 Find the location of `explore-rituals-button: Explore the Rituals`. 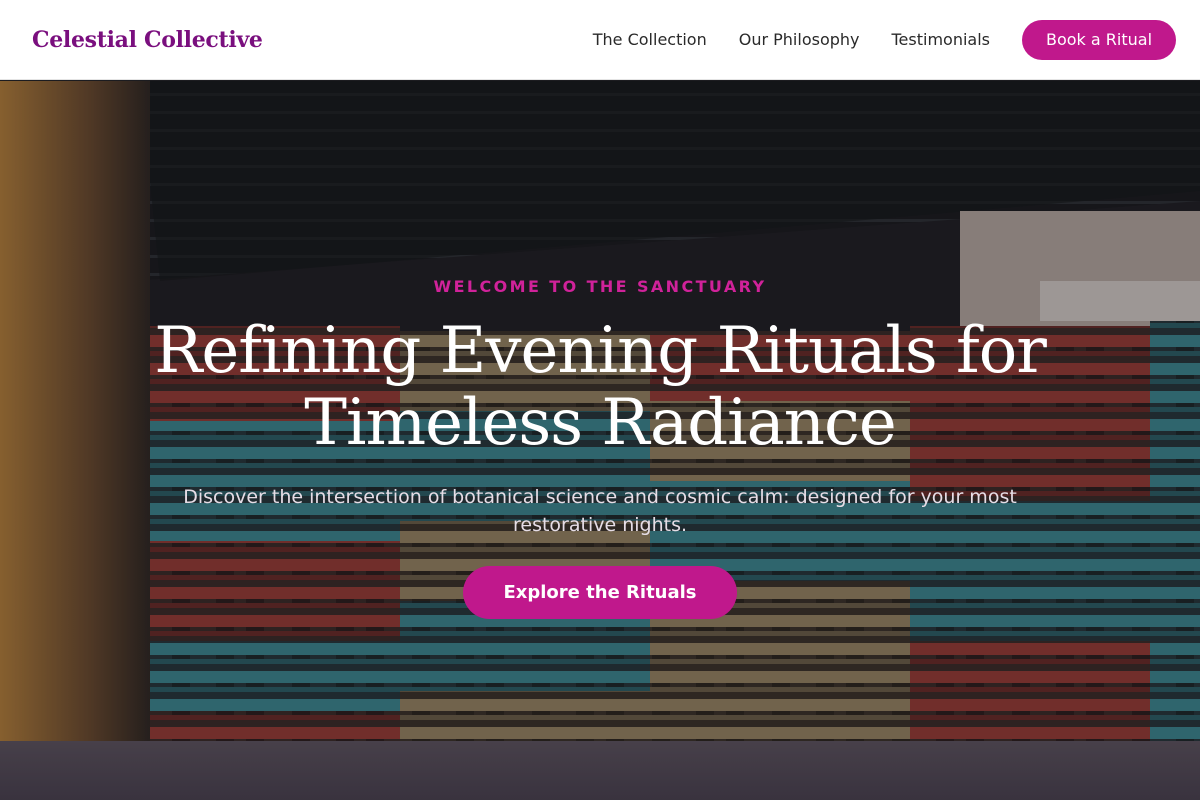

explore-rituals-button: Explore the Rituals is located at coordinates (600, 592).